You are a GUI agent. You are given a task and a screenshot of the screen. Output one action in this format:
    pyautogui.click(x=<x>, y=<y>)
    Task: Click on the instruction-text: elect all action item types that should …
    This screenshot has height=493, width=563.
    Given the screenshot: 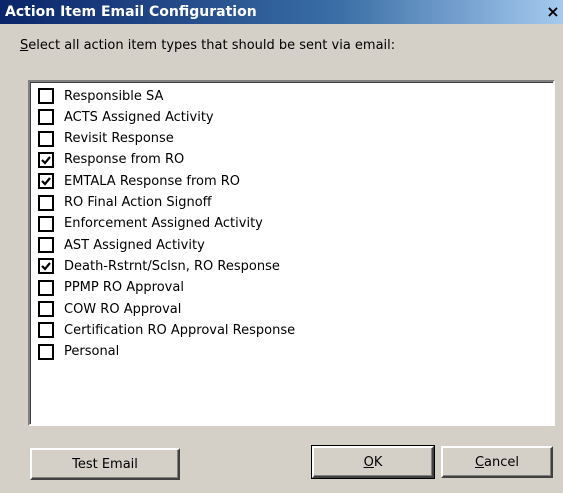 What is the action you would take?
    pyautogui.click(x=212, y=45)
    